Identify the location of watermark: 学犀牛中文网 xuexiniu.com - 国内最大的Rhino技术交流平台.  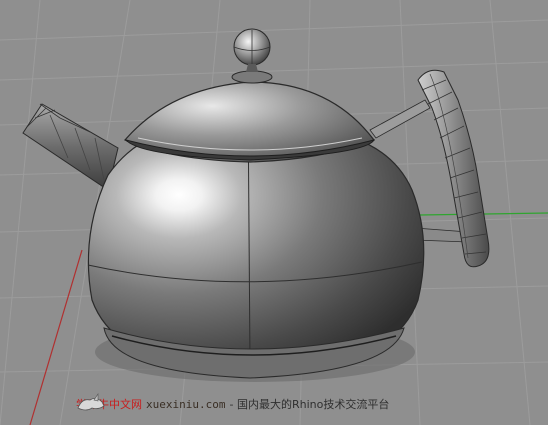
(232, 404).